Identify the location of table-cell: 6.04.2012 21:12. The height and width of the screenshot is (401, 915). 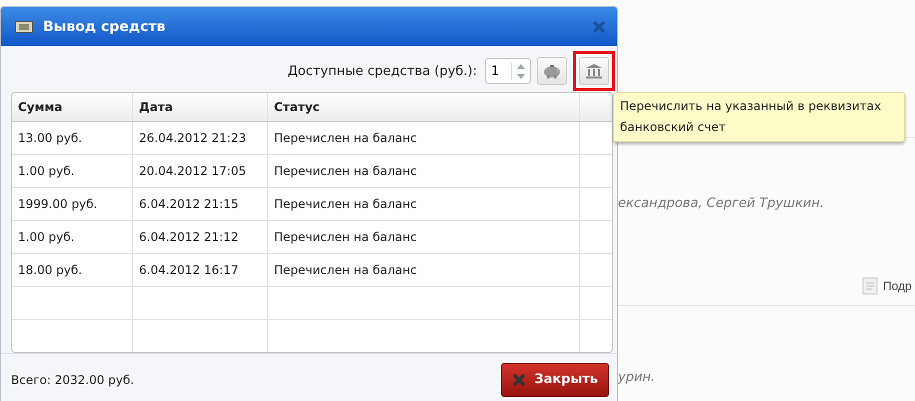
(200, 237).